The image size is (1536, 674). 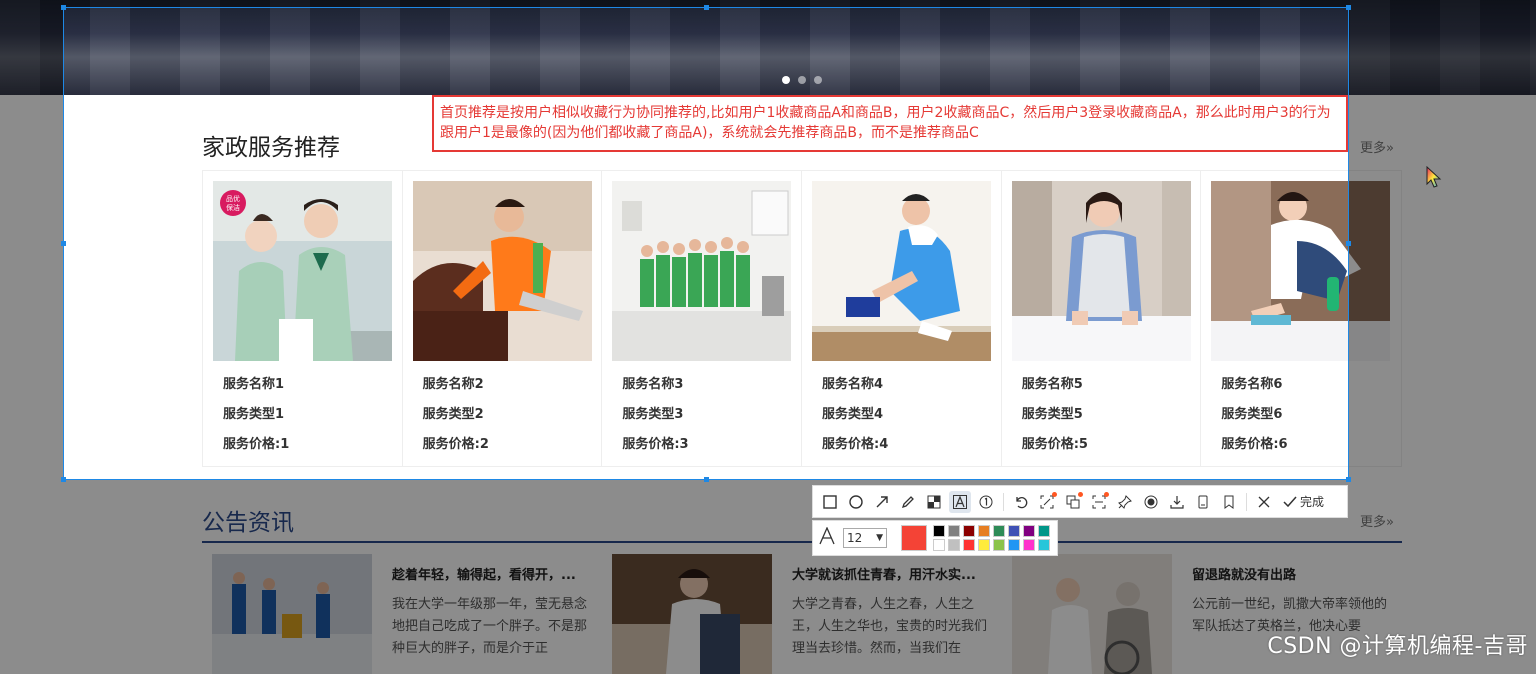 I want to click on carousel-dots, so click(x=802, y=80).